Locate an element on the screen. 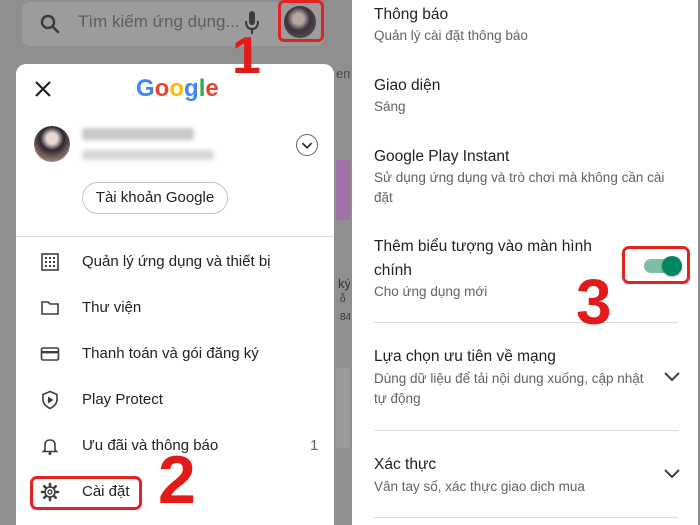 The width and height of the screenshot is (700, 525). setting-title: Xác thực is located at coordinates (405, 464).